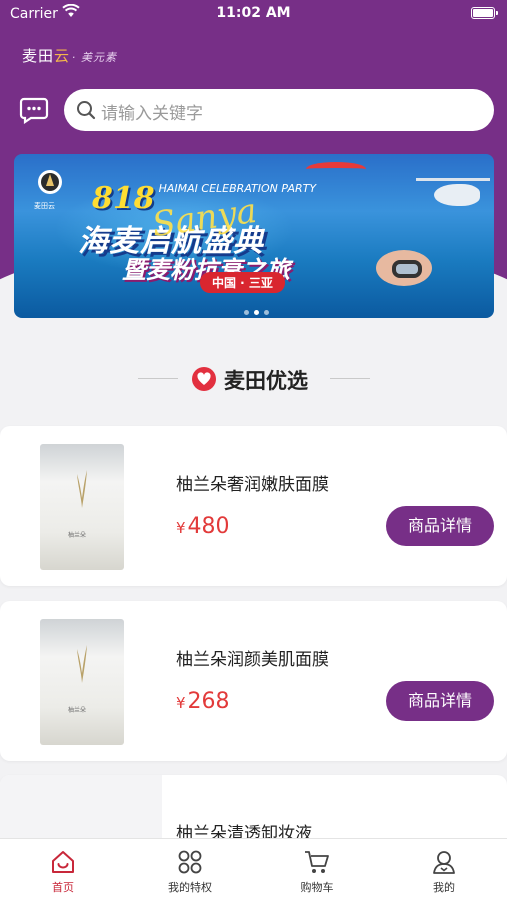 Image resolution: width=507 pixels, height=900 pixels. Describe the element at coordinates (50, 182) in the screenshot. I see `banner-logo-icon` at that location.